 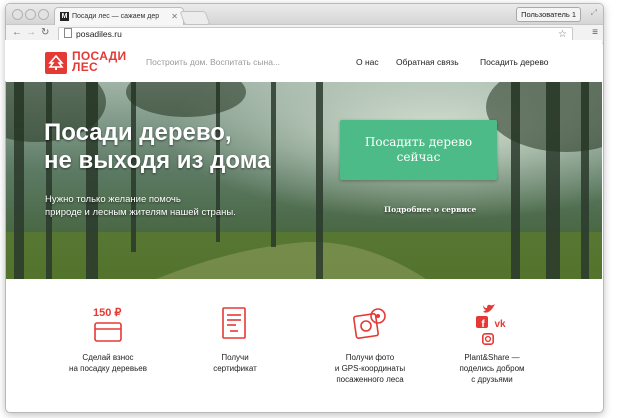 What do you see at coordinates (514, 62) in the screenshot?
I see `nav-plant-tree: Посадить дерево` at bounding box center [514, 62].